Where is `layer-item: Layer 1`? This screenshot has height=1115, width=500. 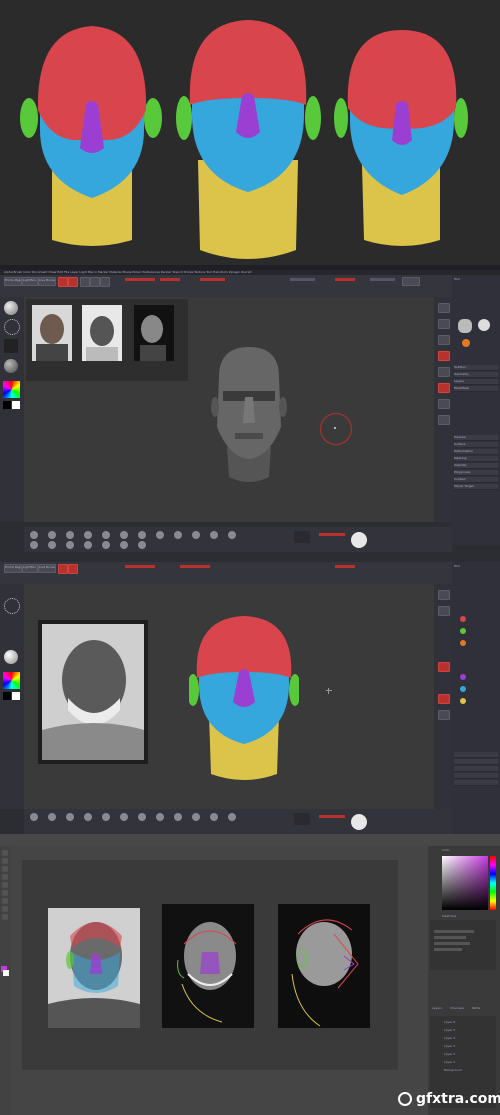 layer-item: Layer 1 is located at coordinates (449, 1062).